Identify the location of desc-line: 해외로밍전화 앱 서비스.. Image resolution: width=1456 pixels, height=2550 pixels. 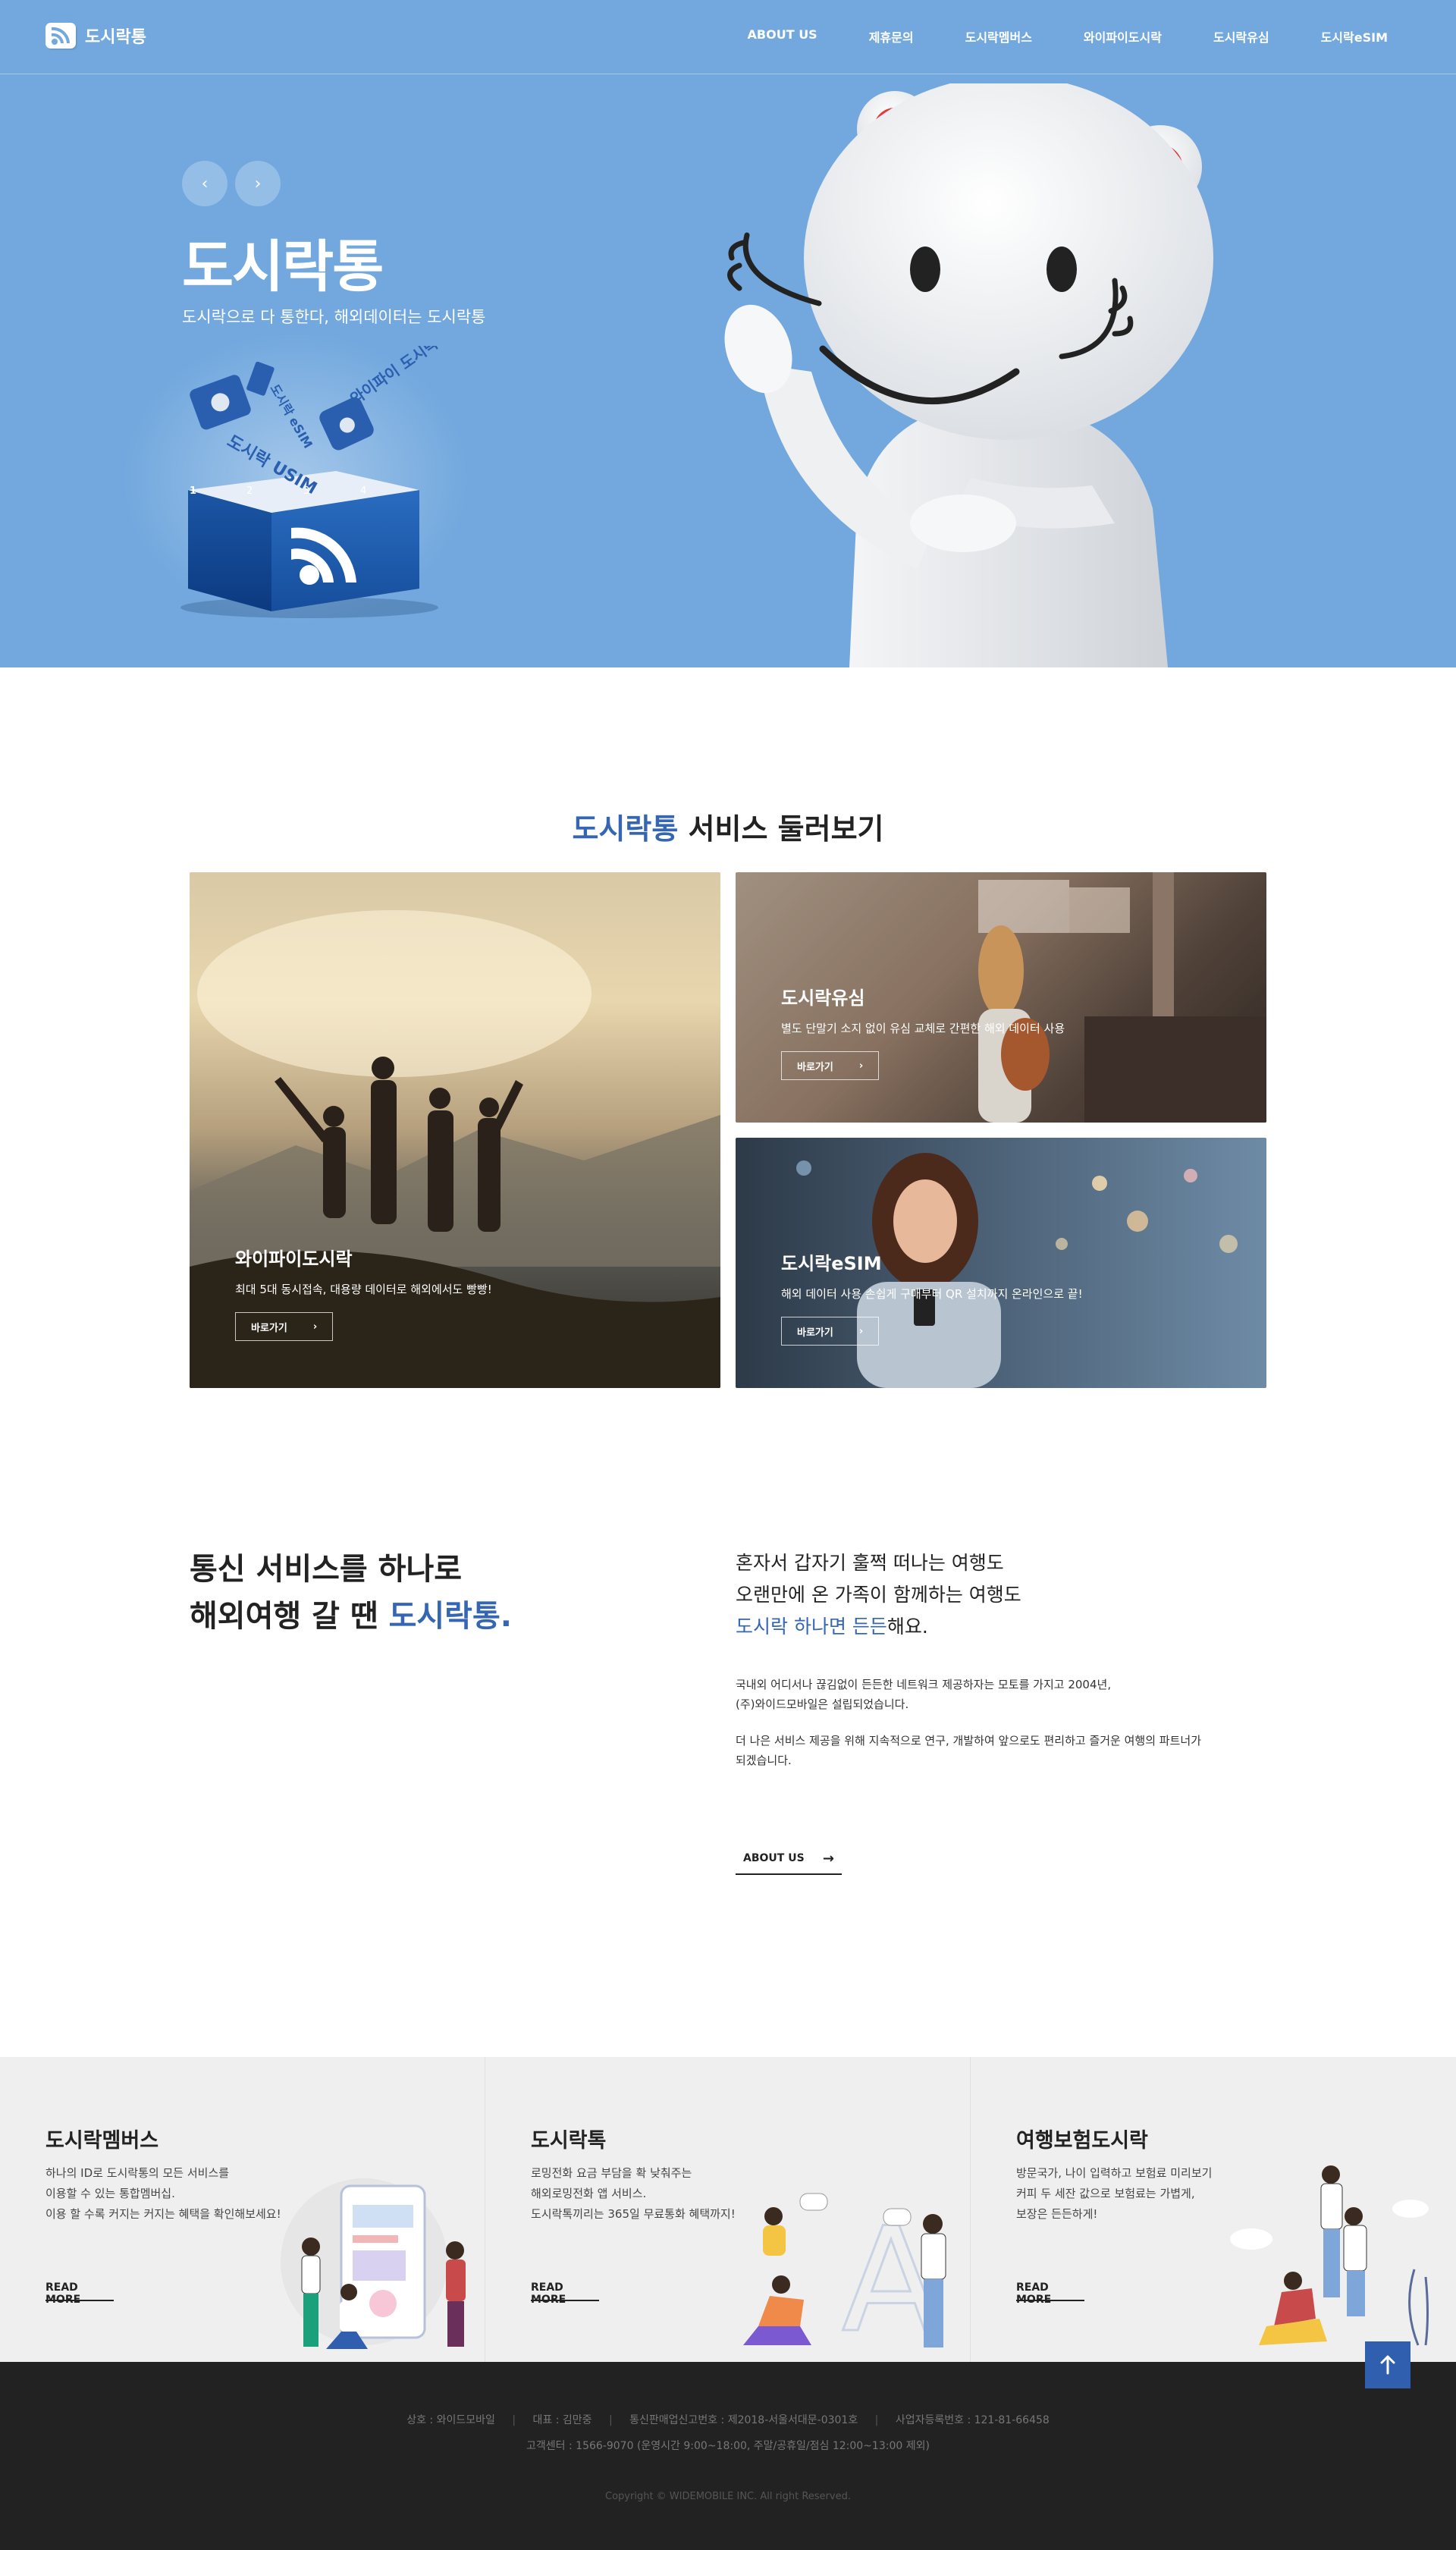
(589, 2193).